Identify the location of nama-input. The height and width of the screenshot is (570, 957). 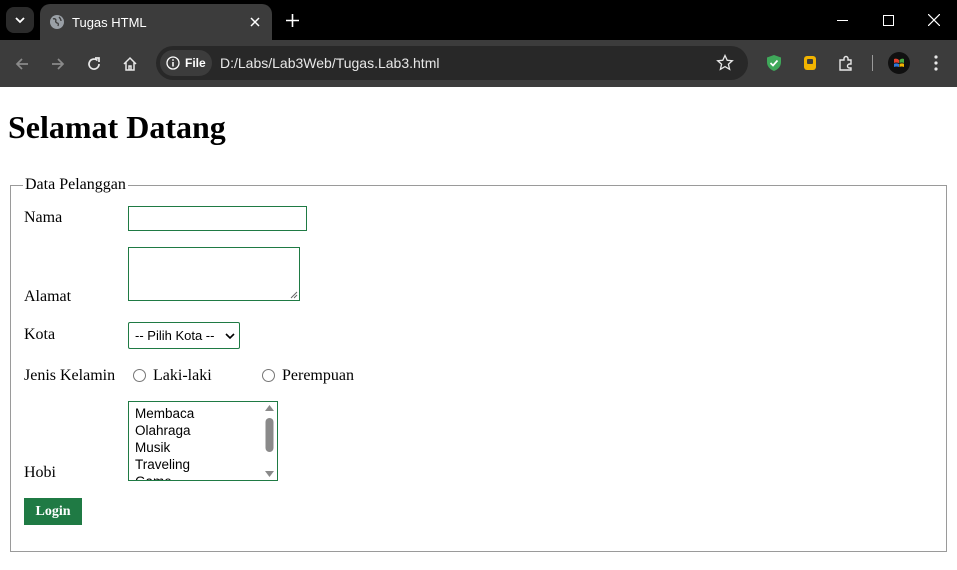
(217, 218).